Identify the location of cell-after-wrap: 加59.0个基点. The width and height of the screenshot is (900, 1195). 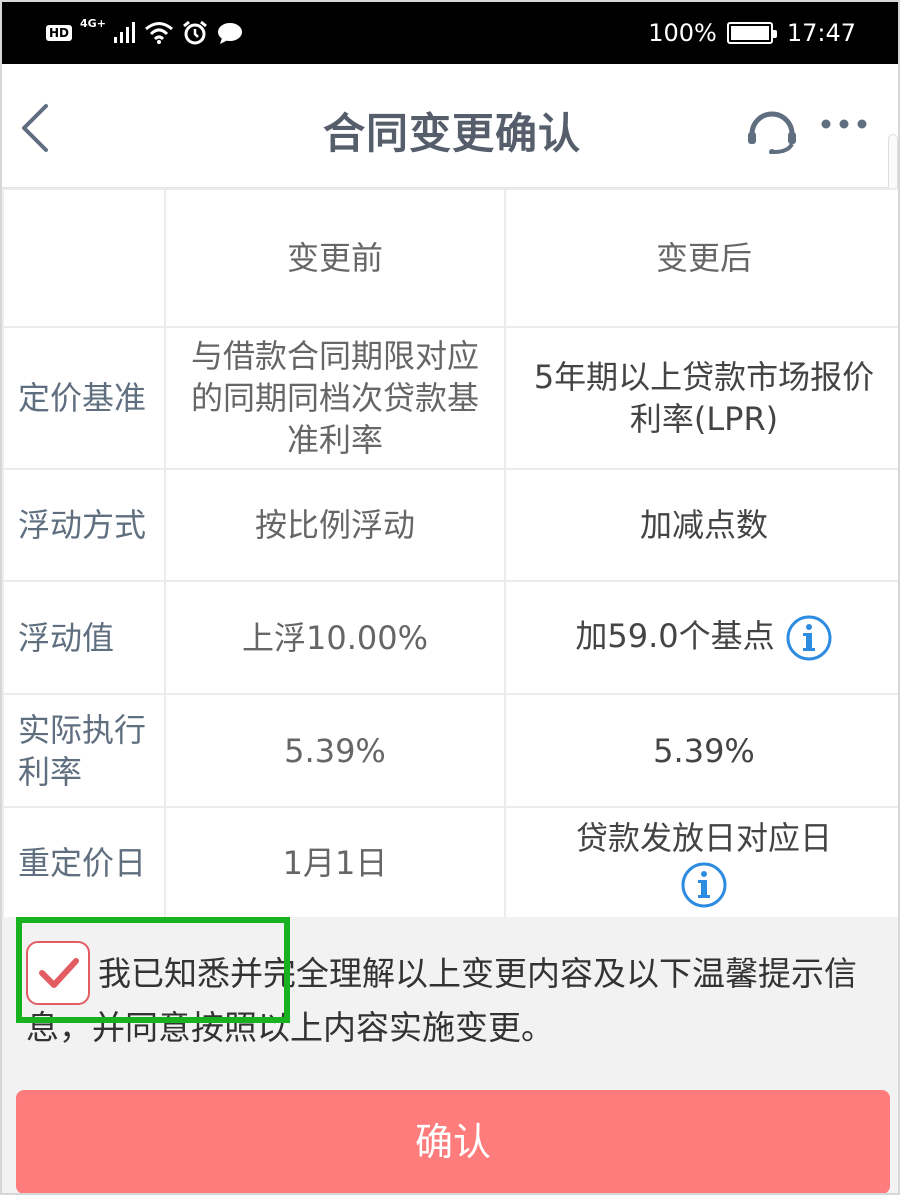
(701, 637).